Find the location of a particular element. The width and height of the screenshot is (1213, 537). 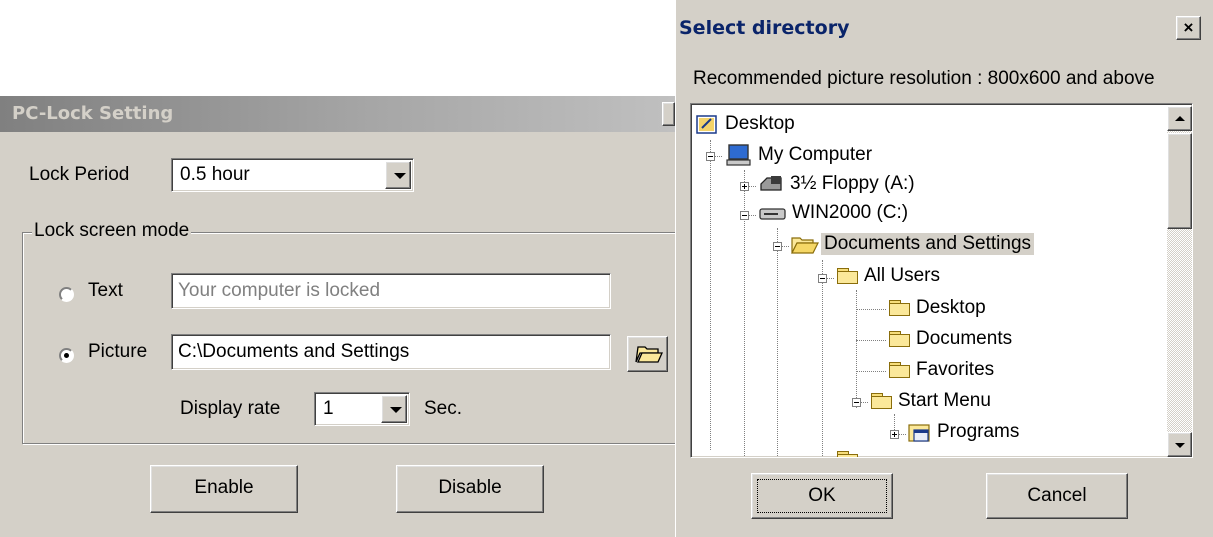

tree-node-desktop: Desktop is located at coordinates (845, 125).